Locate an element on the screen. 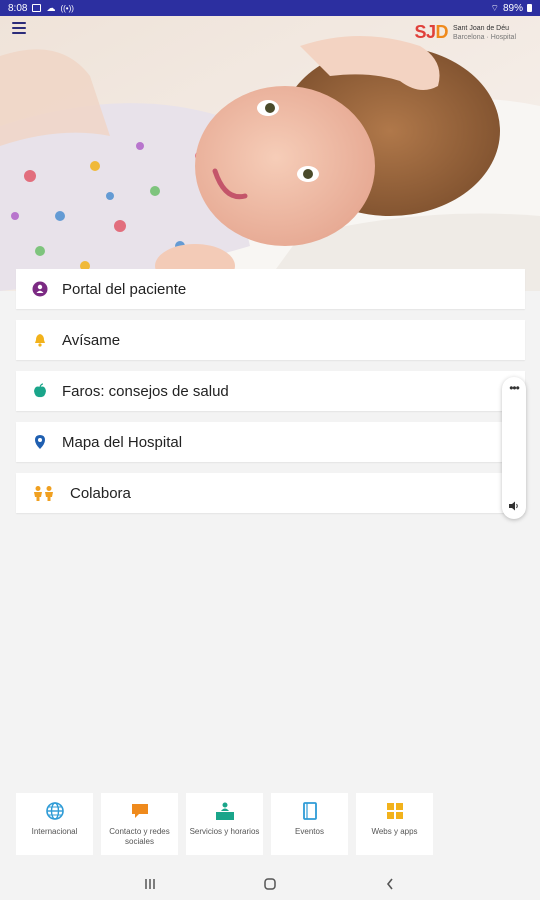  recent-apps-icon is located at coordinates (150, 884).